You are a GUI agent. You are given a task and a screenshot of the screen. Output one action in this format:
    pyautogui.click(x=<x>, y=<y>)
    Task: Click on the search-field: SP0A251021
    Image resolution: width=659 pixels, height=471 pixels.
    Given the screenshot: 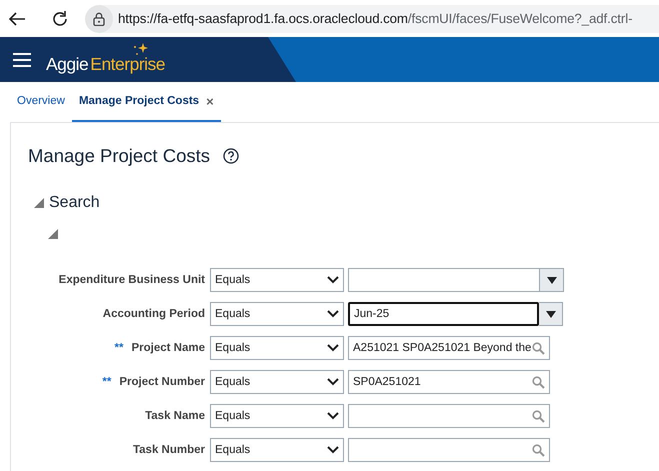 What is the action you would take?
    pyautogui.click(x=449, y=382)
    